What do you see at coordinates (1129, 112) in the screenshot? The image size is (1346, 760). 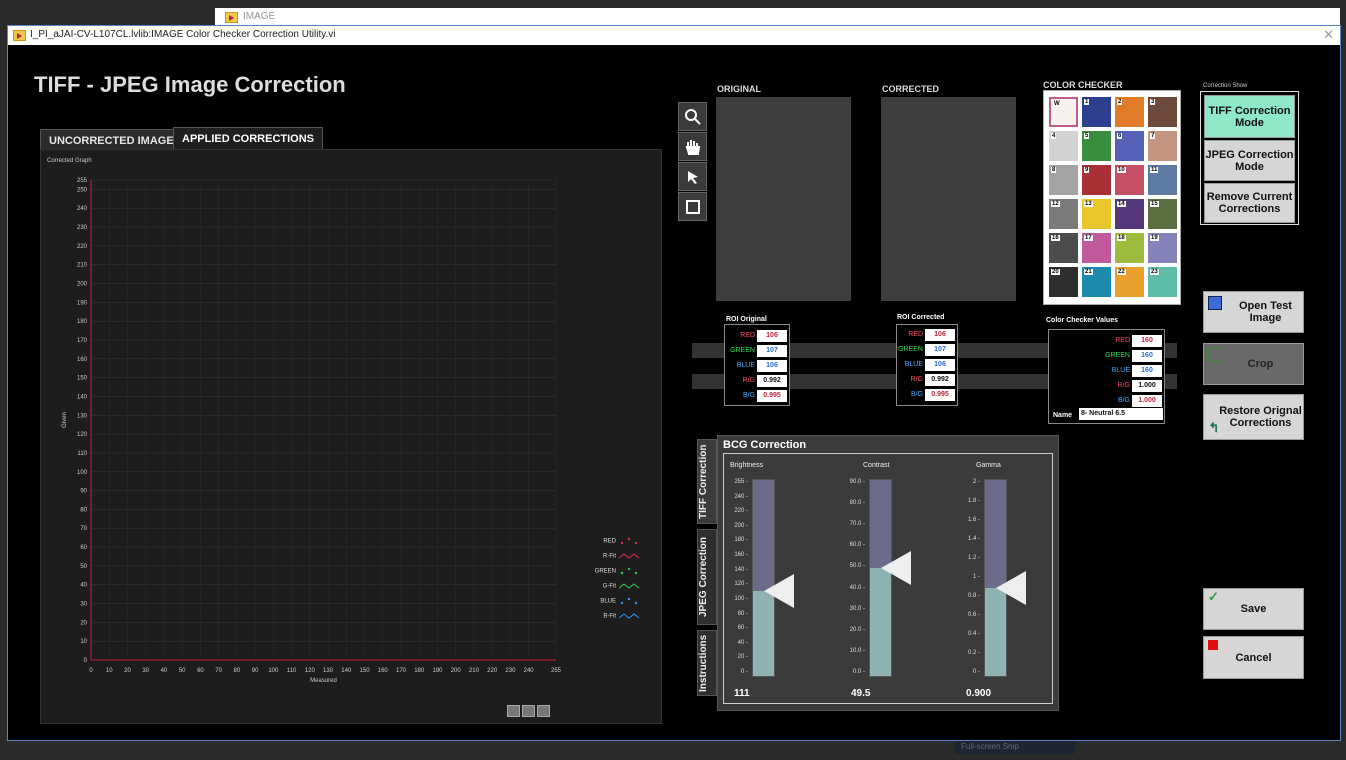 I see `color-swatch: 2` at bounding box center [1129, 112].